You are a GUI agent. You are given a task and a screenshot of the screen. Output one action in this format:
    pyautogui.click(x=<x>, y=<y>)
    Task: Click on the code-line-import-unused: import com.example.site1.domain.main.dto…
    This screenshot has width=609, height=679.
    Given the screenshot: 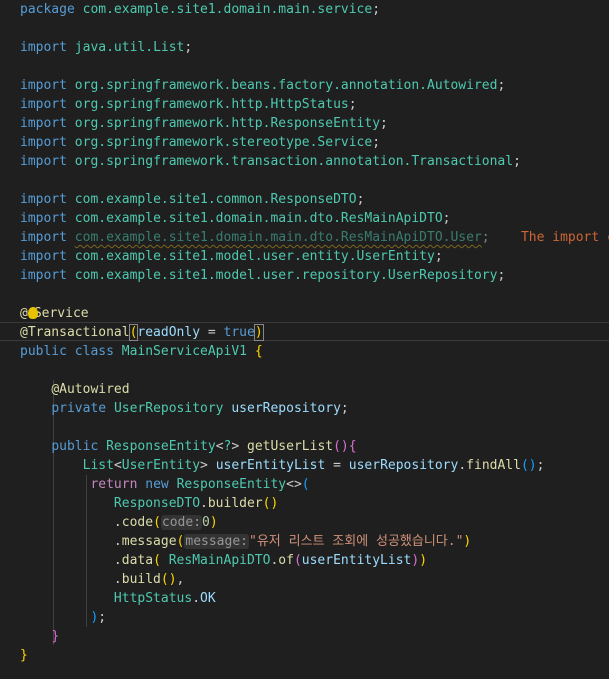 What is the action you would take?
    pyautogui.click(x=314, y=237)
    